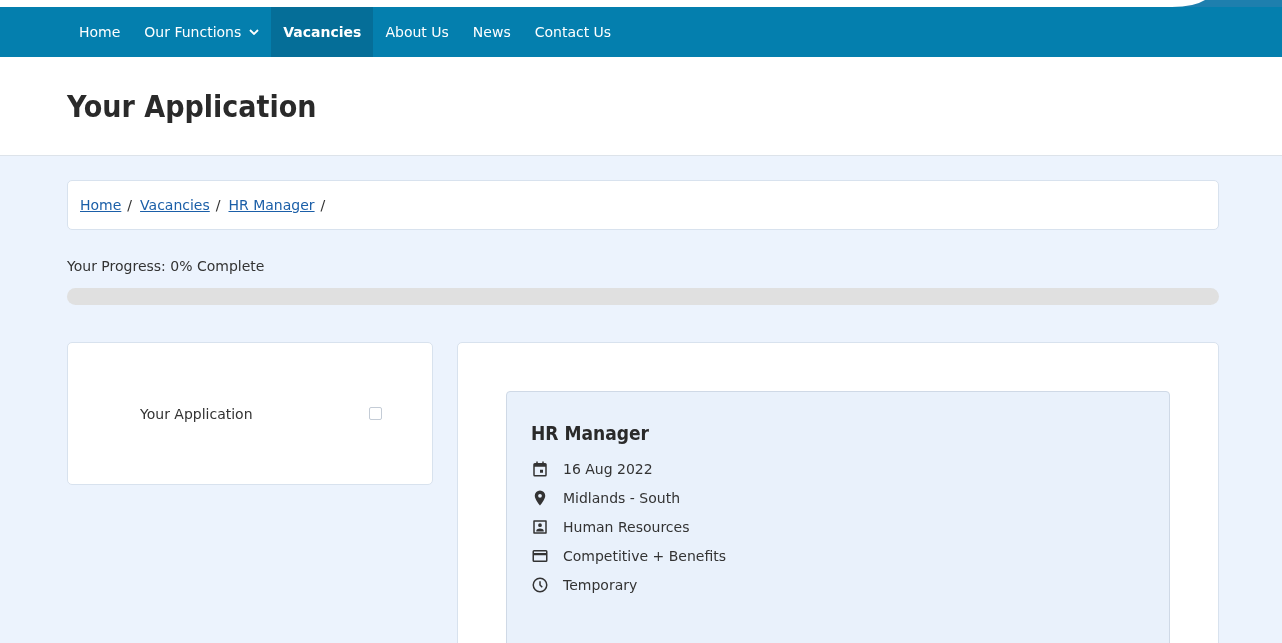 The width and height of the screenshot is (1282, 643). I want to click on step-label: Your Application, so click(196, 413).